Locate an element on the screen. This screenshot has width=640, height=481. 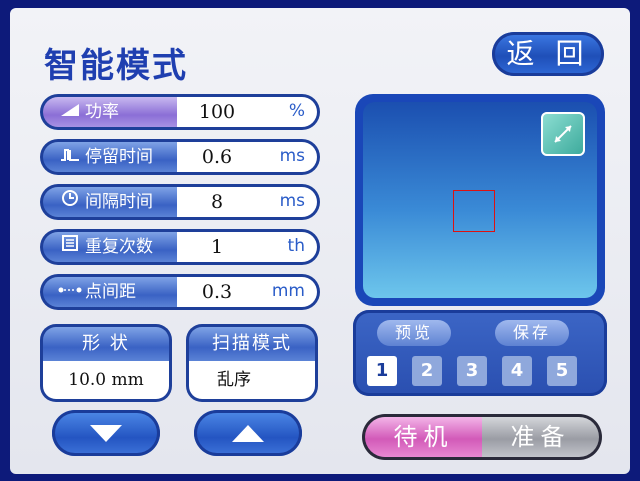
param-label-spacing: 点间距 is located at coordinates (110, 292).